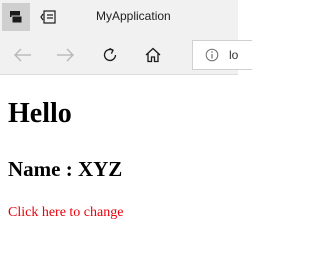 This screenshot has width=320, height=271. What do you see at coordinates (234, 55) in the screenshot?
I see `address-text: lo` at bounding box center [234, 55].